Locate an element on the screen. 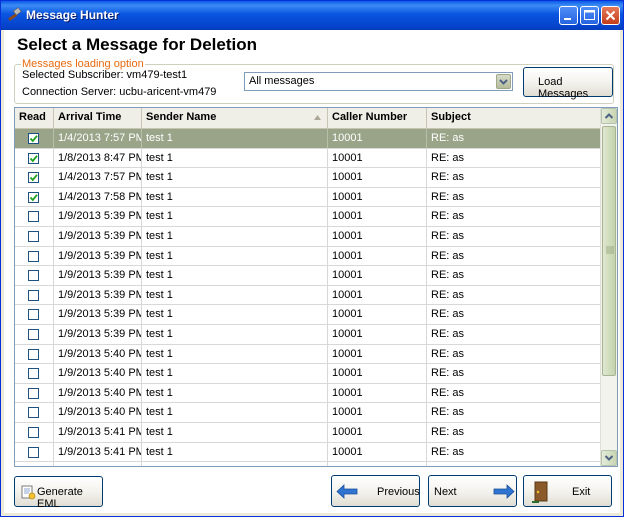 This screenshot has width=624, height=517. column-header-arrival-time: Arrival Time is located at coordinates (98, 118).